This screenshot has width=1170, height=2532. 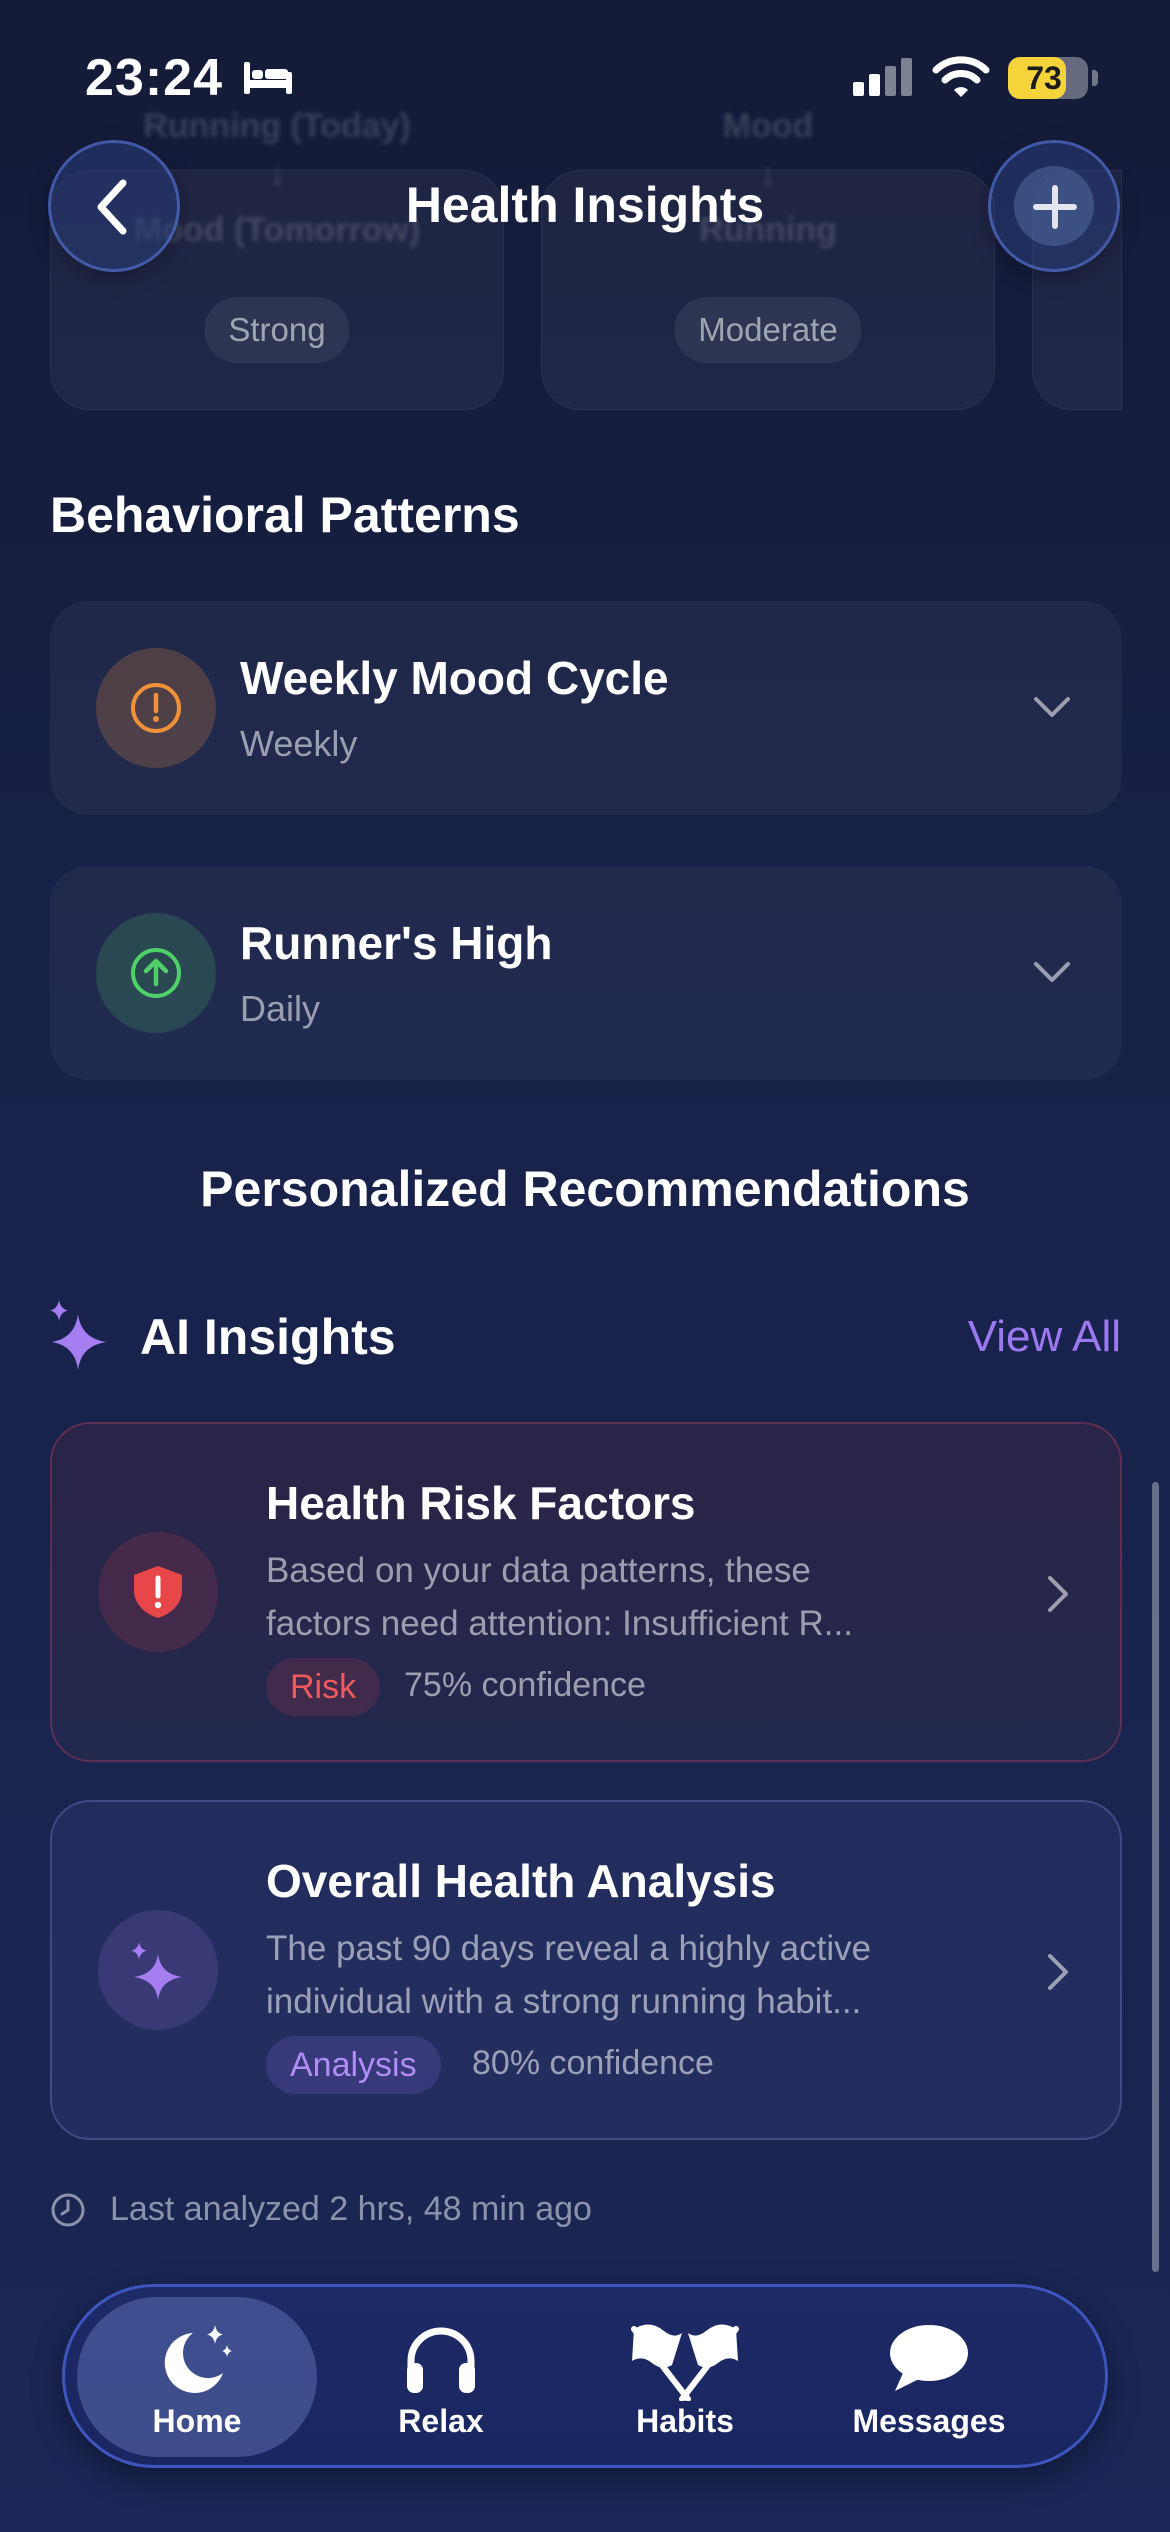 I want to click on signal-icon, so click(x=882, y=77).